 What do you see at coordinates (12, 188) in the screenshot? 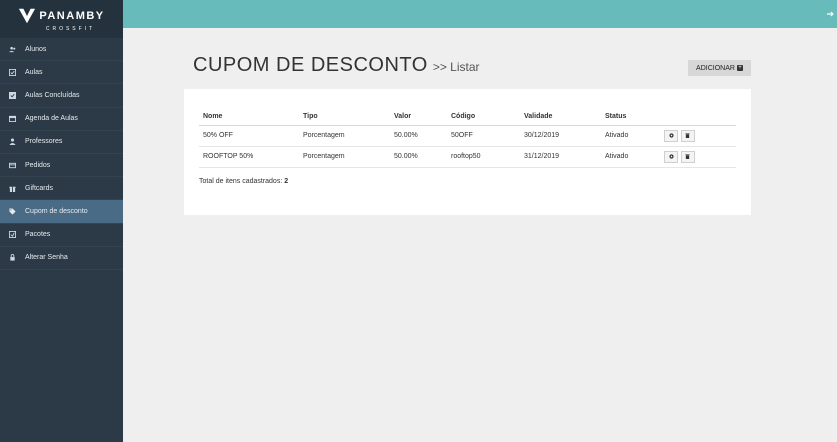
I see `gift-icon` at bounding box center [12, 188].